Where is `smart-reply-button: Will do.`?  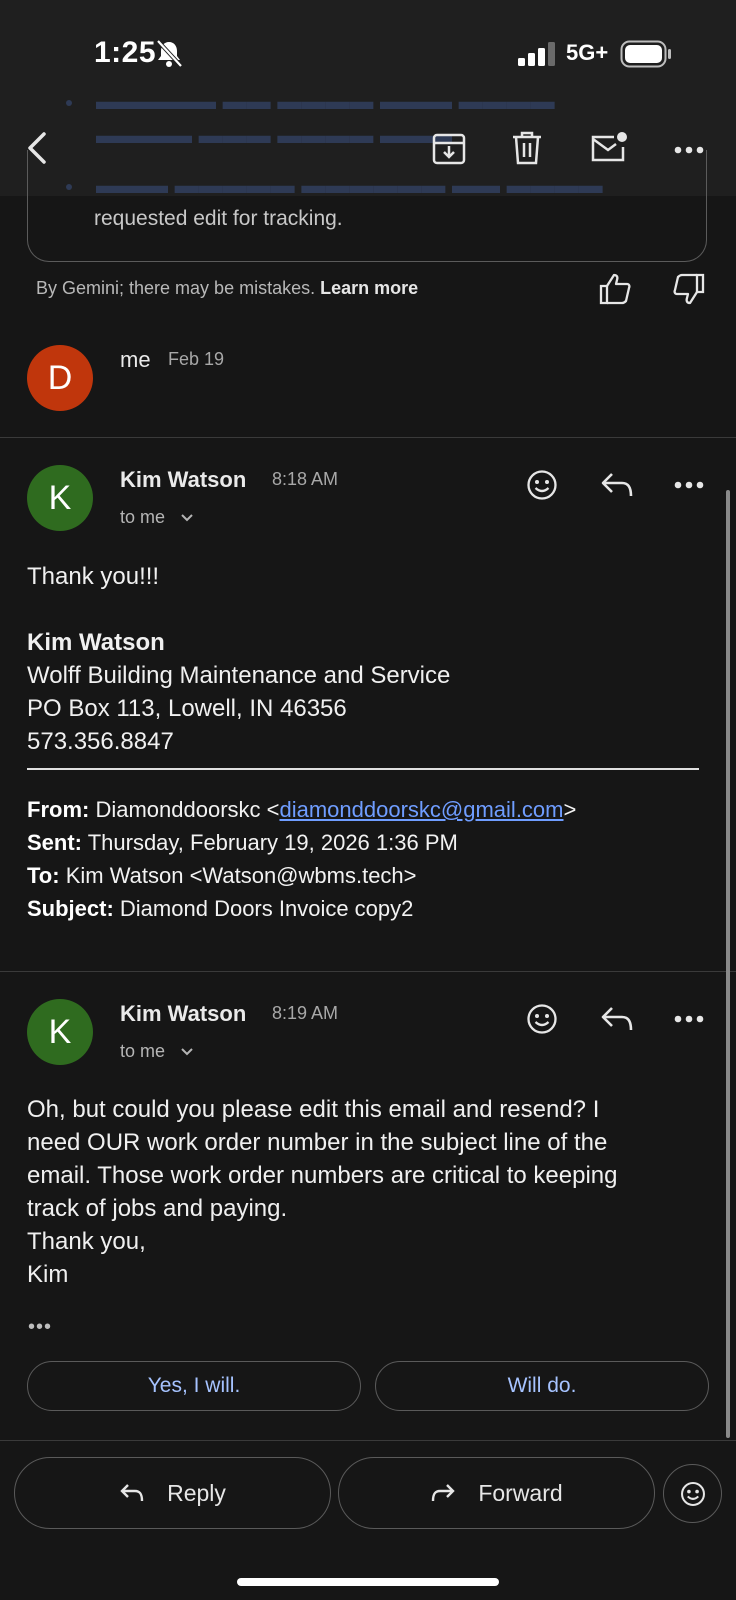 smart-reply-button: Will do. is located at coordinates (542, 1386).